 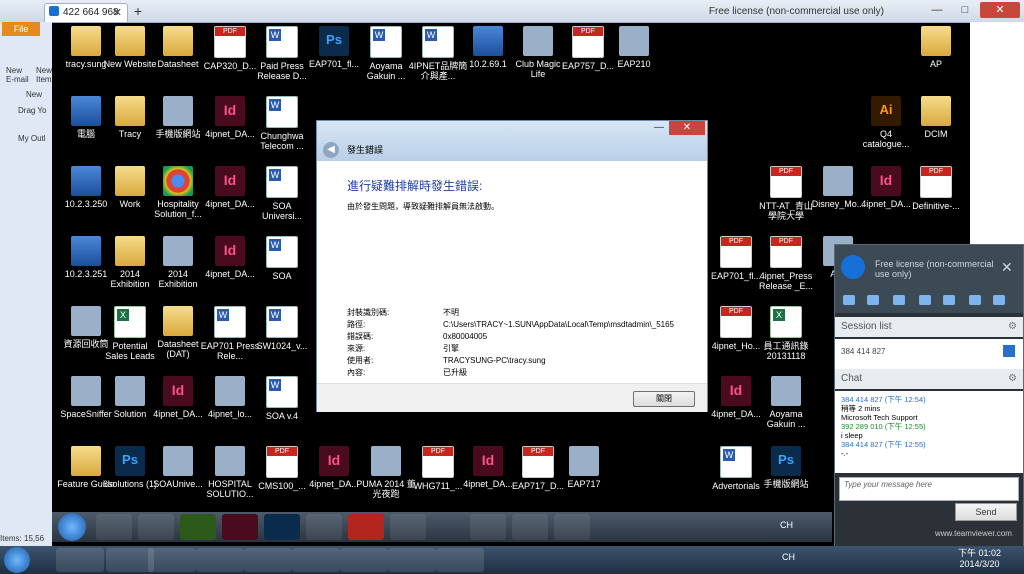 I want to click on session-id: 384 414 827, so click(x=863, y=351).